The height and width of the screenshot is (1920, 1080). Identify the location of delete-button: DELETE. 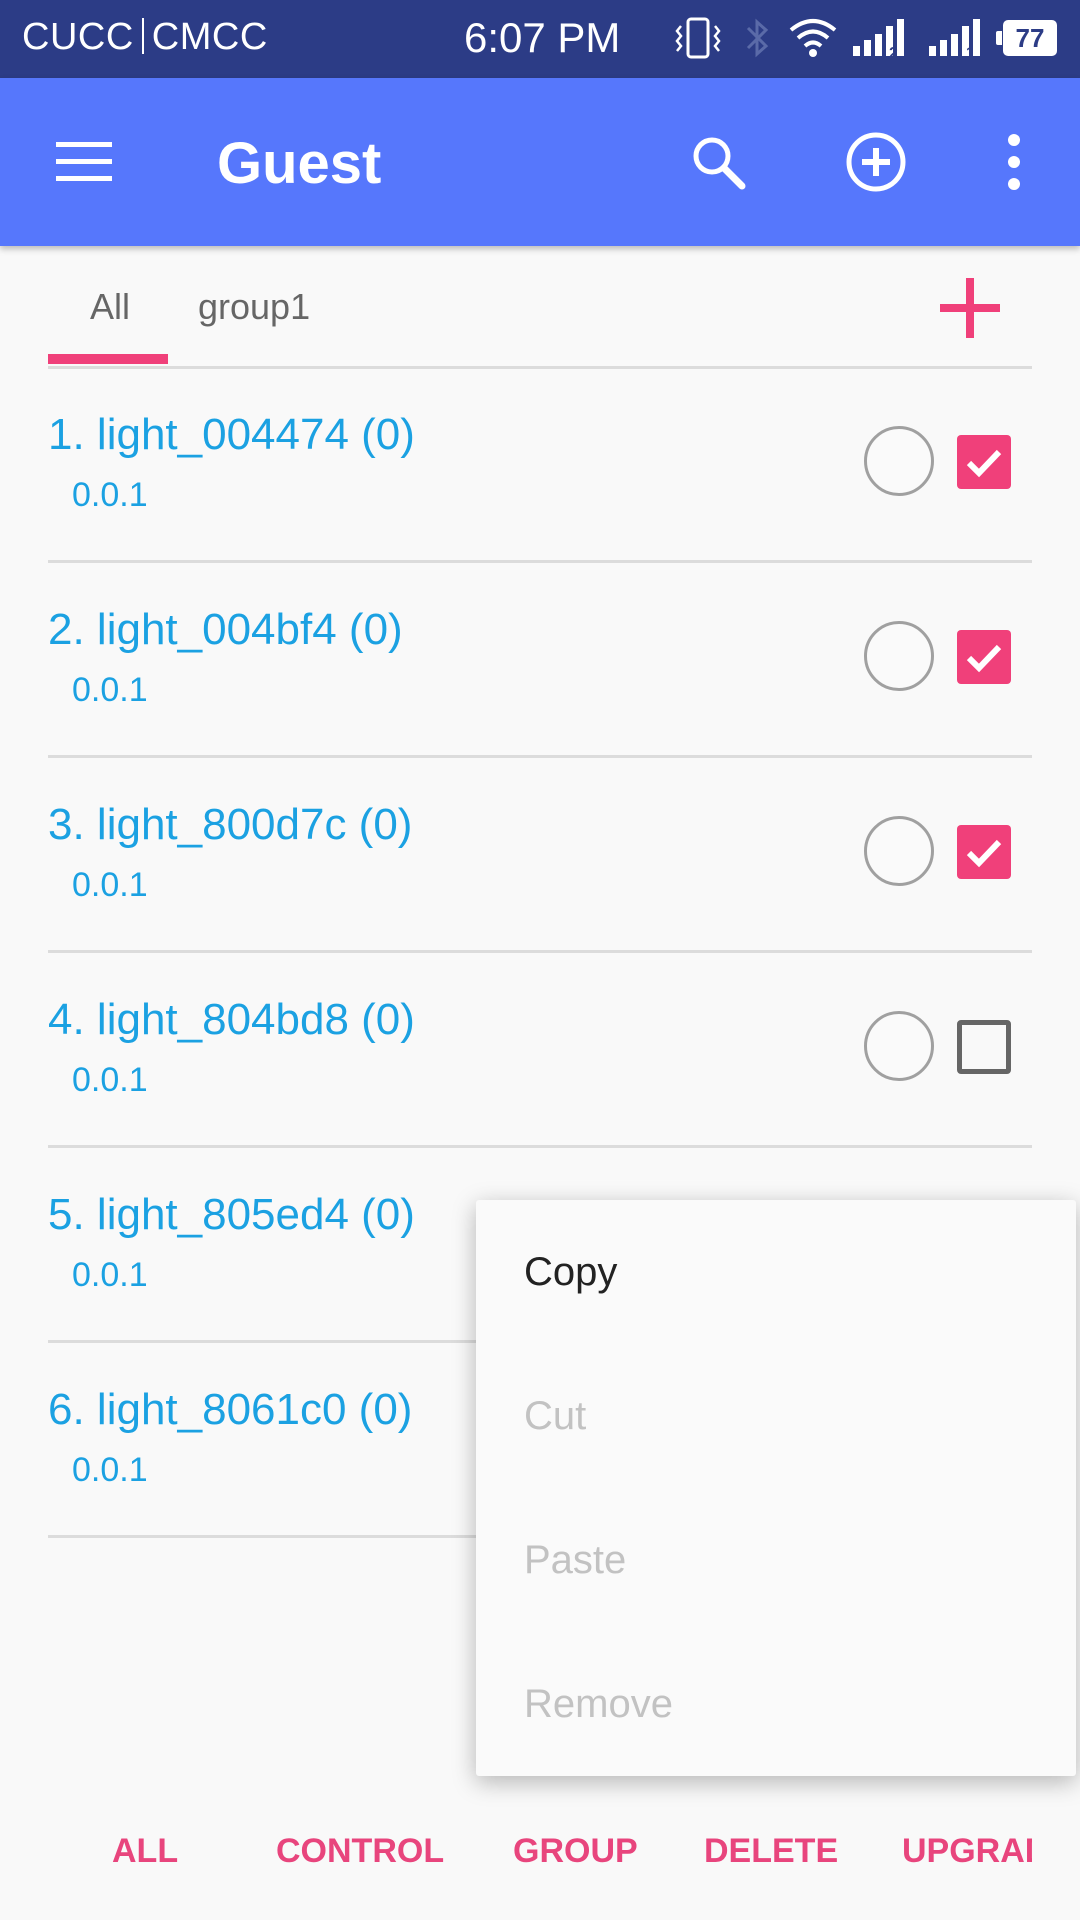
(771, 1851).